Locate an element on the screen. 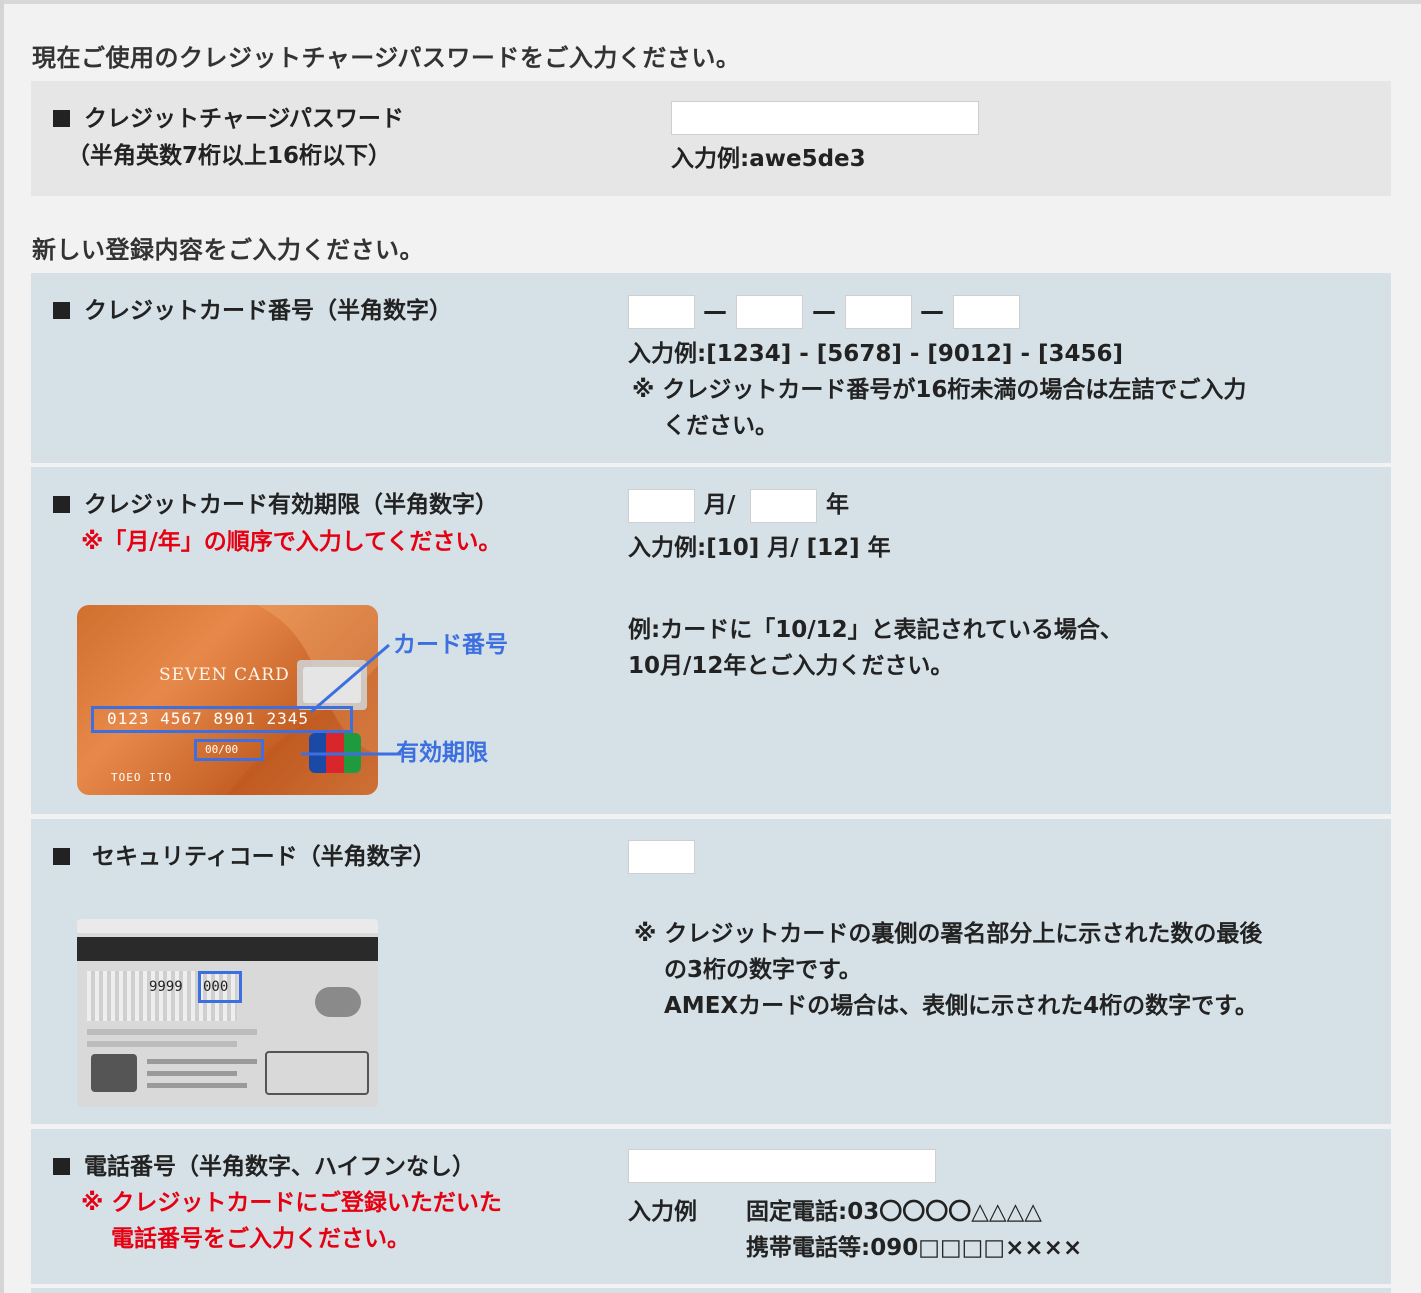 The height and width of the screenshot is (1293, 1421). card-number-note-line1: ※ クレジットカード番号が16桁未満の場合は左詰でご入力 is located at coordinates (939, 390).